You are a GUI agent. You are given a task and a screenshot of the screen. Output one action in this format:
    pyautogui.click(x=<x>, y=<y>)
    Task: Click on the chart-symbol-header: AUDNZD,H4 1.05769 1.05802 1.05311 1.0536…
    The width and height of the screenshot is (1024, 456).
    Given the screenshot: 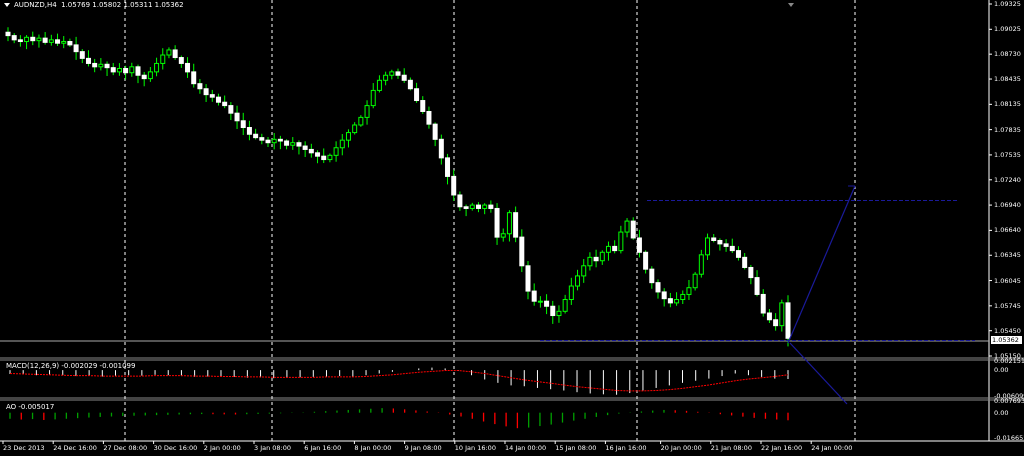 What is the action you would take?
    pyautogui.click(x=99, y=5)
    